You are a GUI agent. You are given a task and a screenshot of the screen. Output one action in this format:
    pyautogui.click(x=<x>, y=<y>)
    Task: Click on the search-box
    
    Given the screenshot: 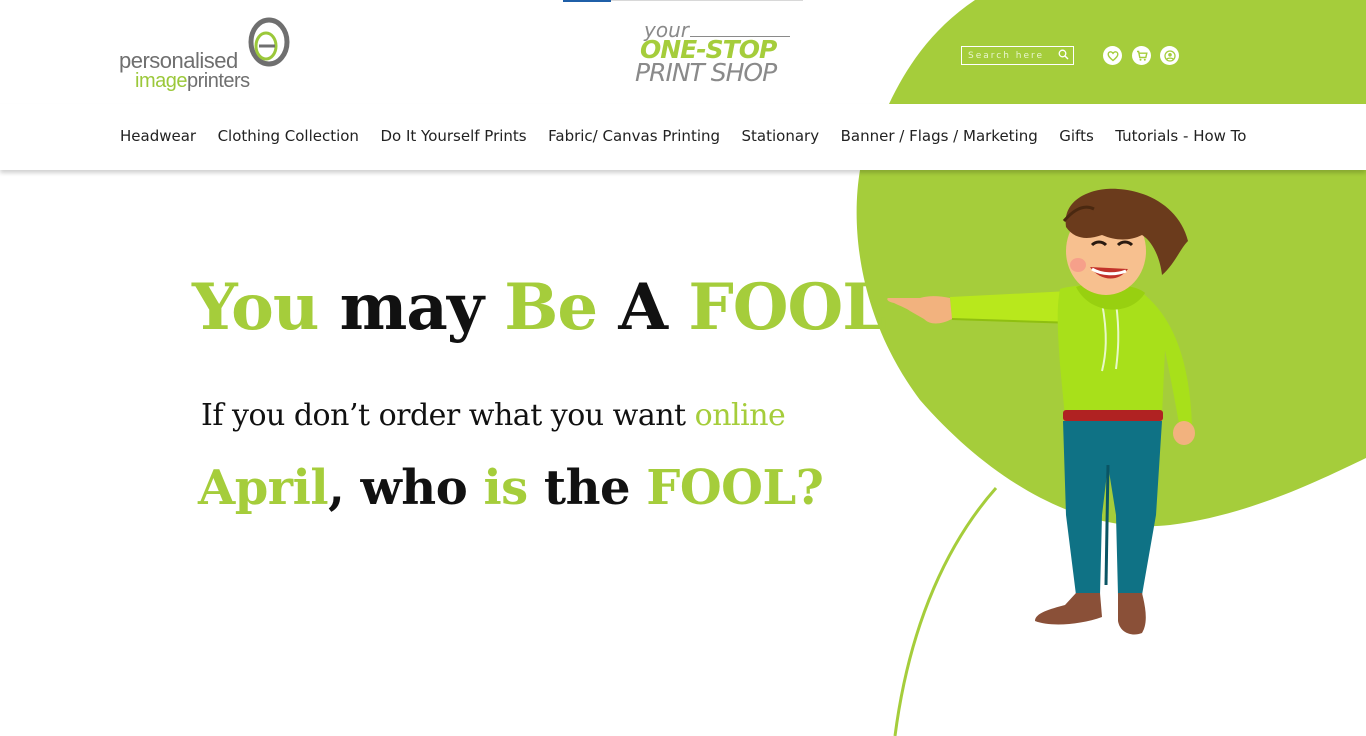 What is the action you would take?
    pyautogui.click(x=1017, y=55)
    